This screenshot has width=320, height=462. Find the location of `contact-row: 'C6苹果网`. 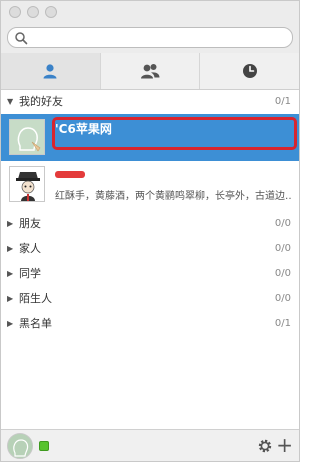

contact-row: 'C6苹果网 is located at coordinates (150, 137).